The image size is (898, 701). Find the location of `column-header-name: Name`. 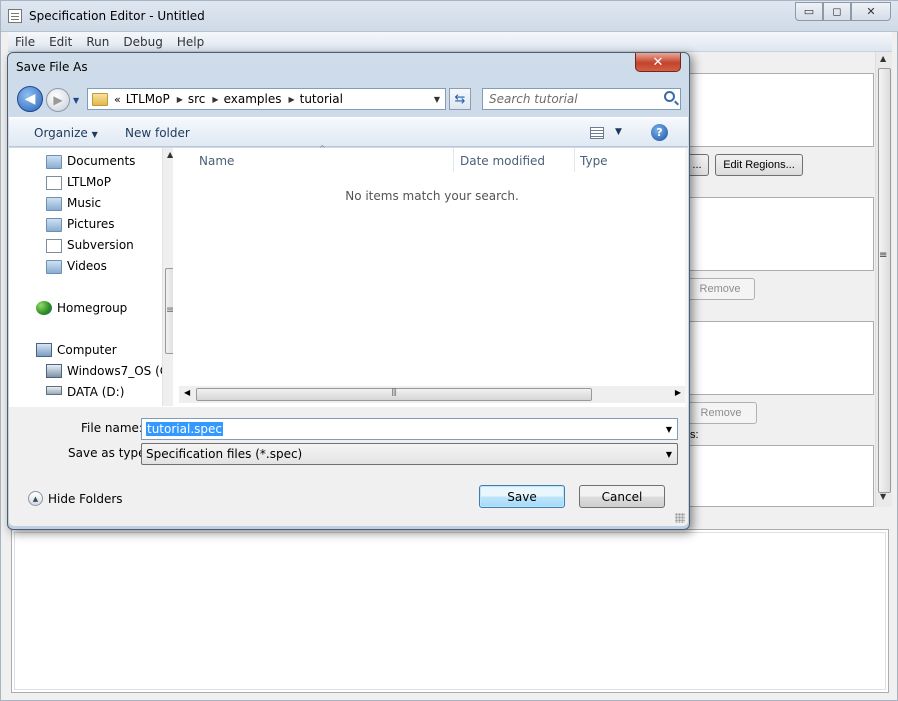

column-header-name: Name is located at coordinates (216, 163).